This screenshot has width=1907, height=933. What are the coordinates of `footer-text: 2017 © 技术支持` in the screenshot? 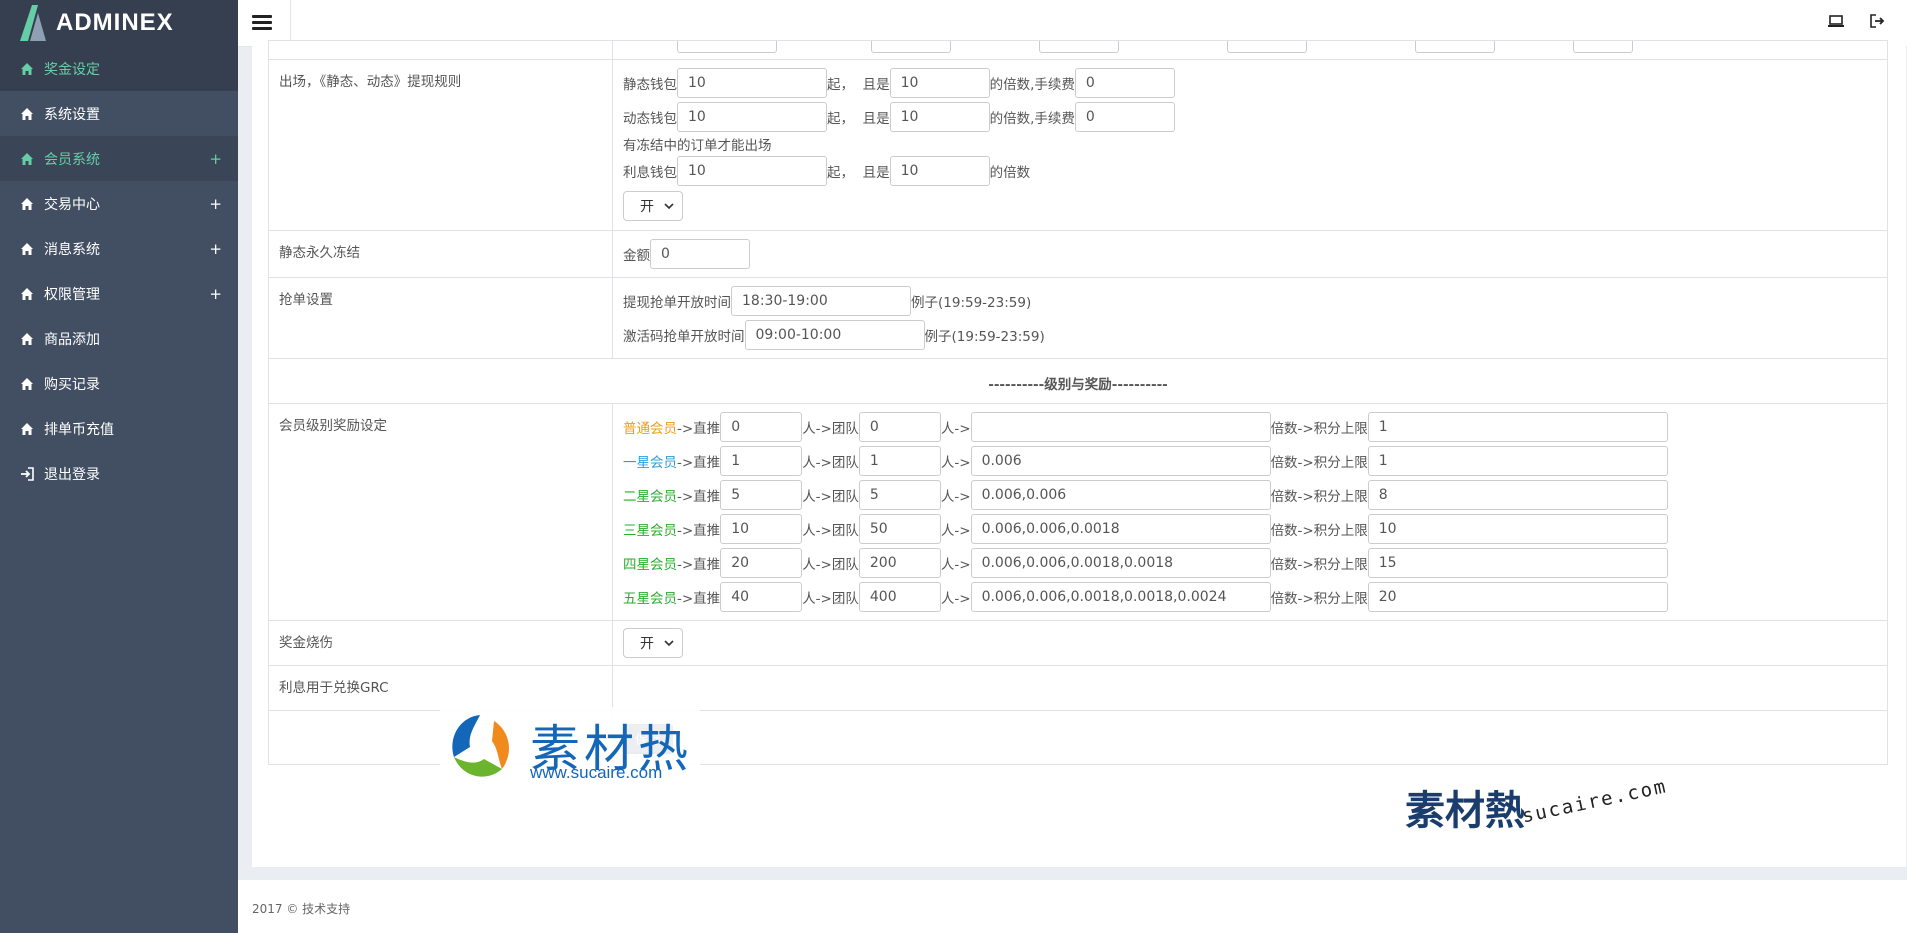 It's located at (301, 909).